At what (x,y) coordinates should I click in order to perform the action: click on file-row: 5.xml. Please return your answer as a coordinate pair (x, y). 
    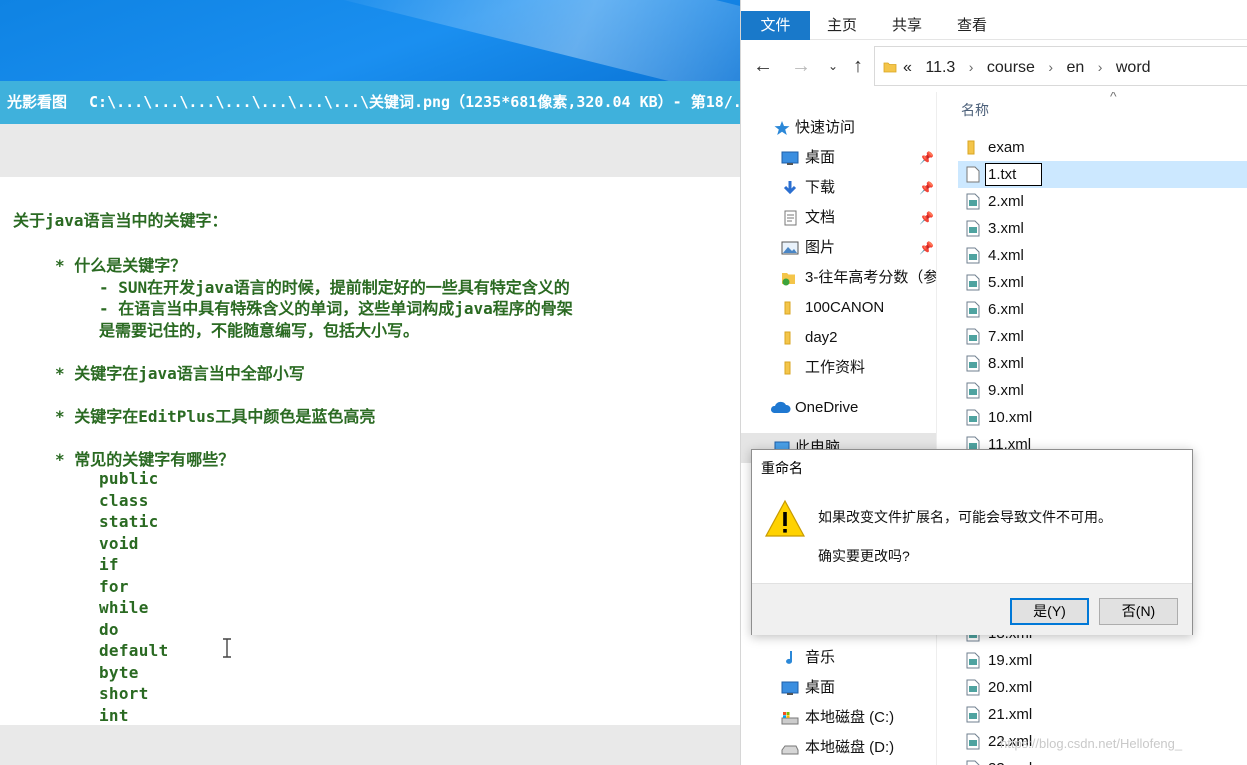
    Looking at the image, I should click on (1102, 282).